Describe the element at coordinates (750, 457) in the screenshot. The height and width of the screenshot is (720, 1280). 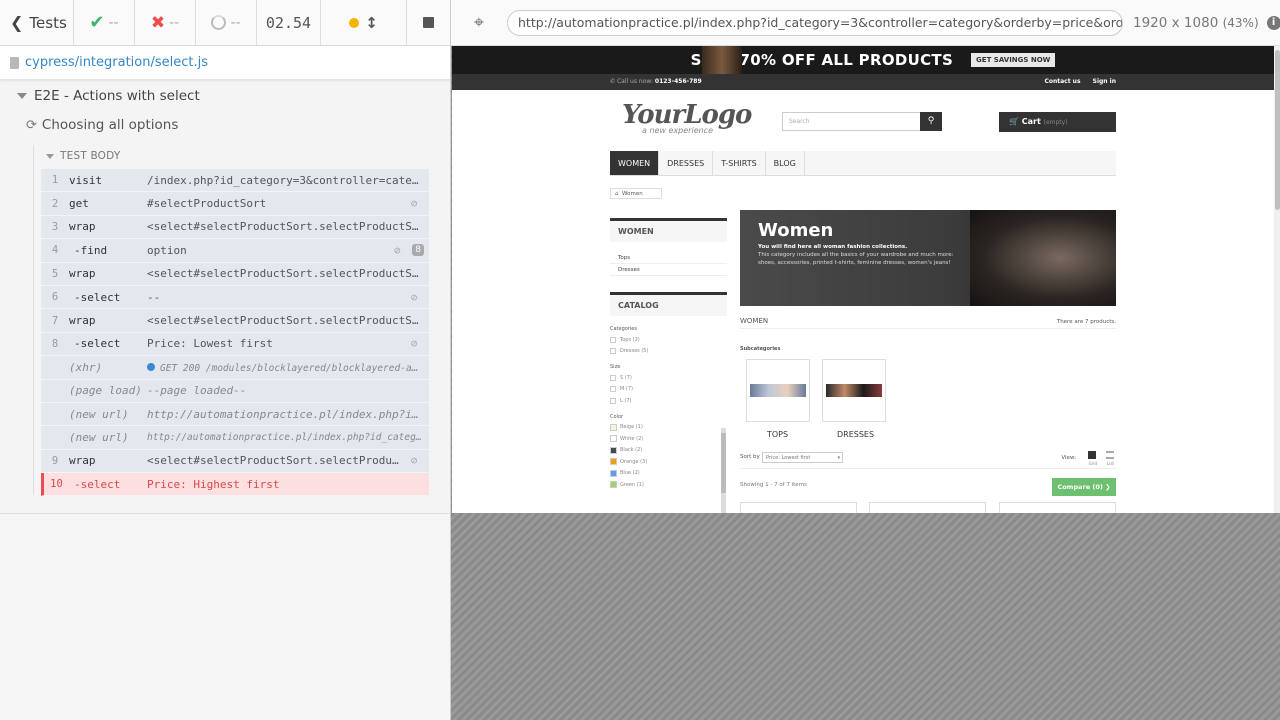
I see `sort-label: Sort by` at that location.